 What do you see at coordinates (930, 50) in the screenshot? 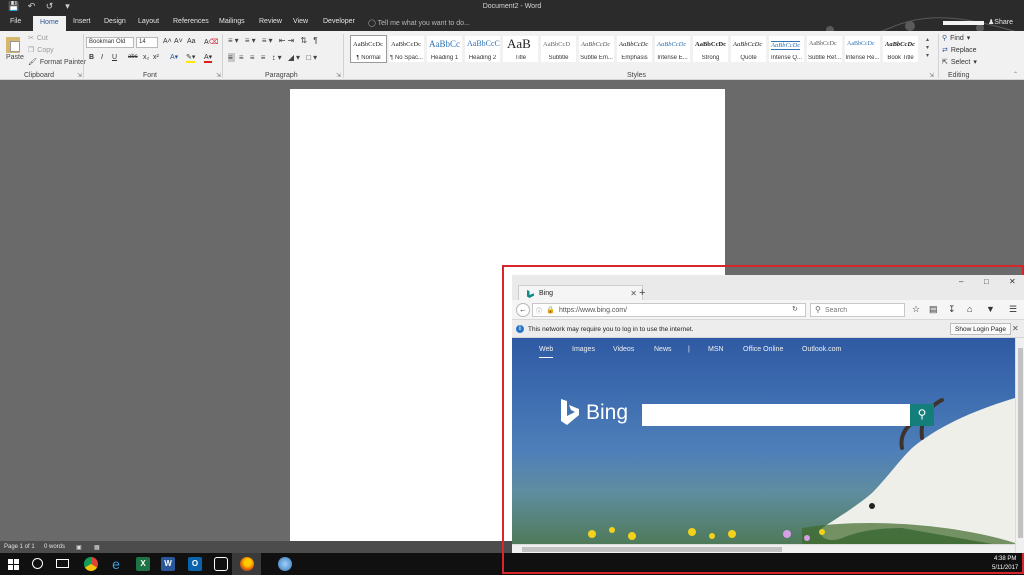
I see `styles-scroll-buttons: ▴ ▾ ▾` at bounding box center [930, 50].